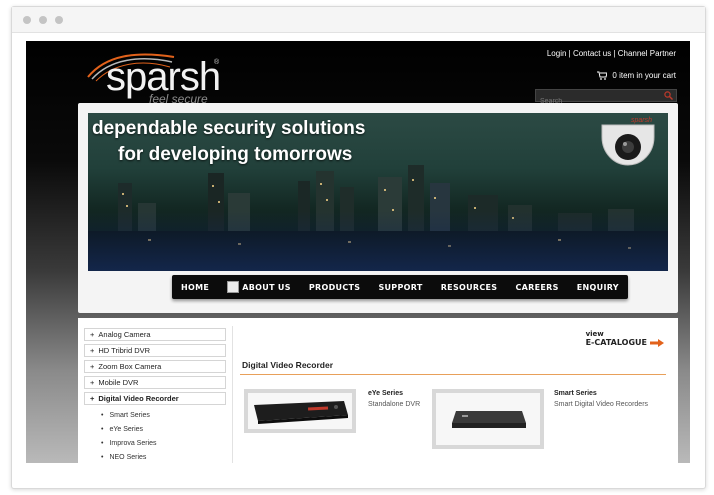 The image size is (714, 495). What do you see at coordinates (647, 53) in the screenshot?
I see `channel-partner-link: Channel Partner` at bounding box center [647, 53].